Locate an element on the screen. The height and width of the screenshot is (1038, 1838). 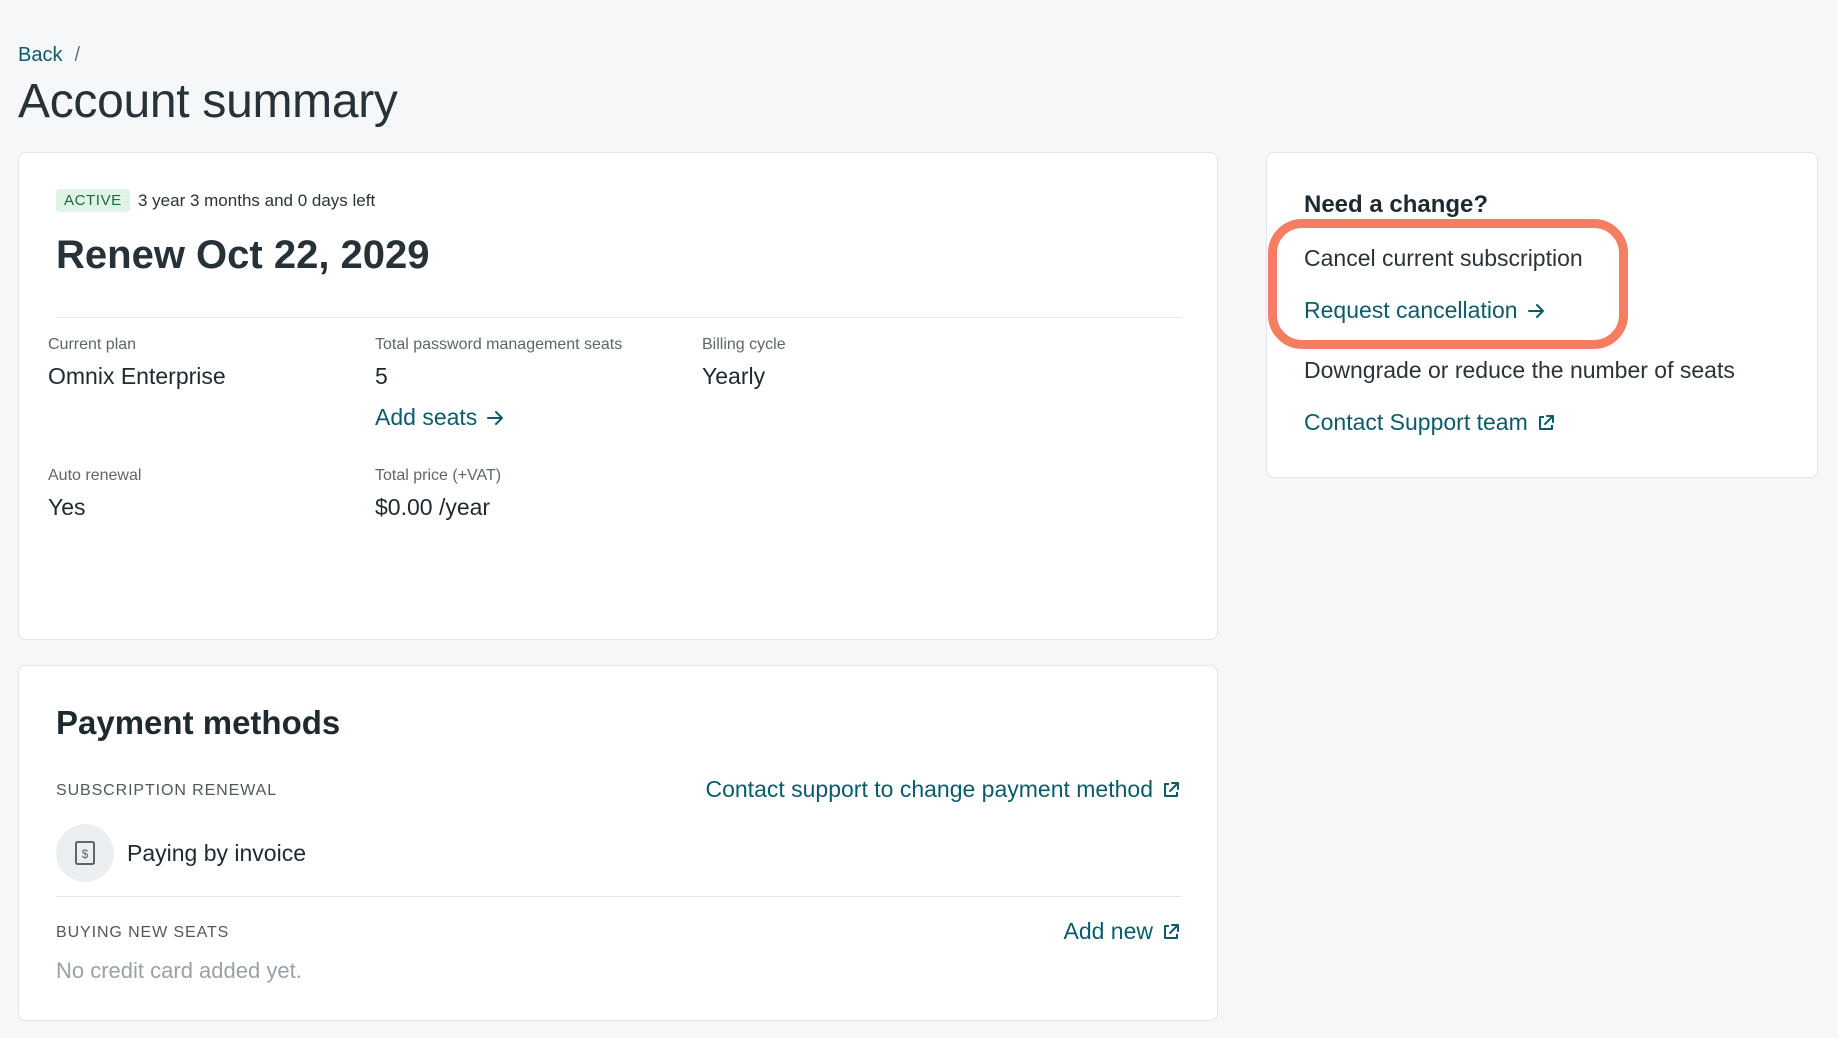
page-title: Account summary is located at coordinates (208, 101).